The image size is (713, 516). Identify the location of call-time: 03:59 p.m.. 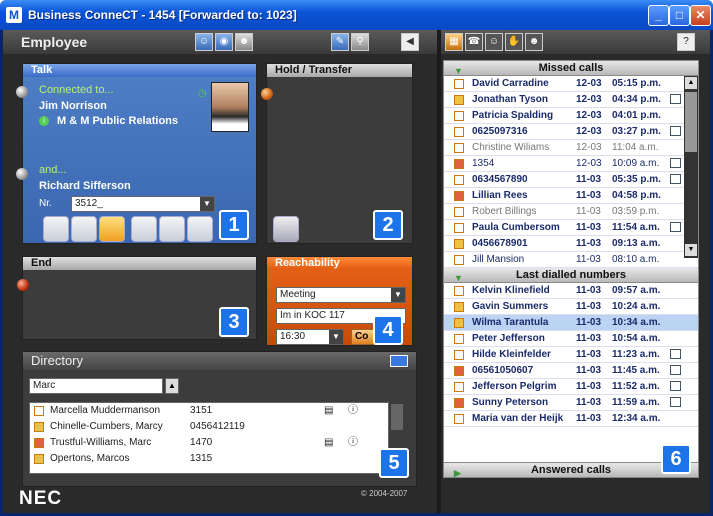
(636, 211).